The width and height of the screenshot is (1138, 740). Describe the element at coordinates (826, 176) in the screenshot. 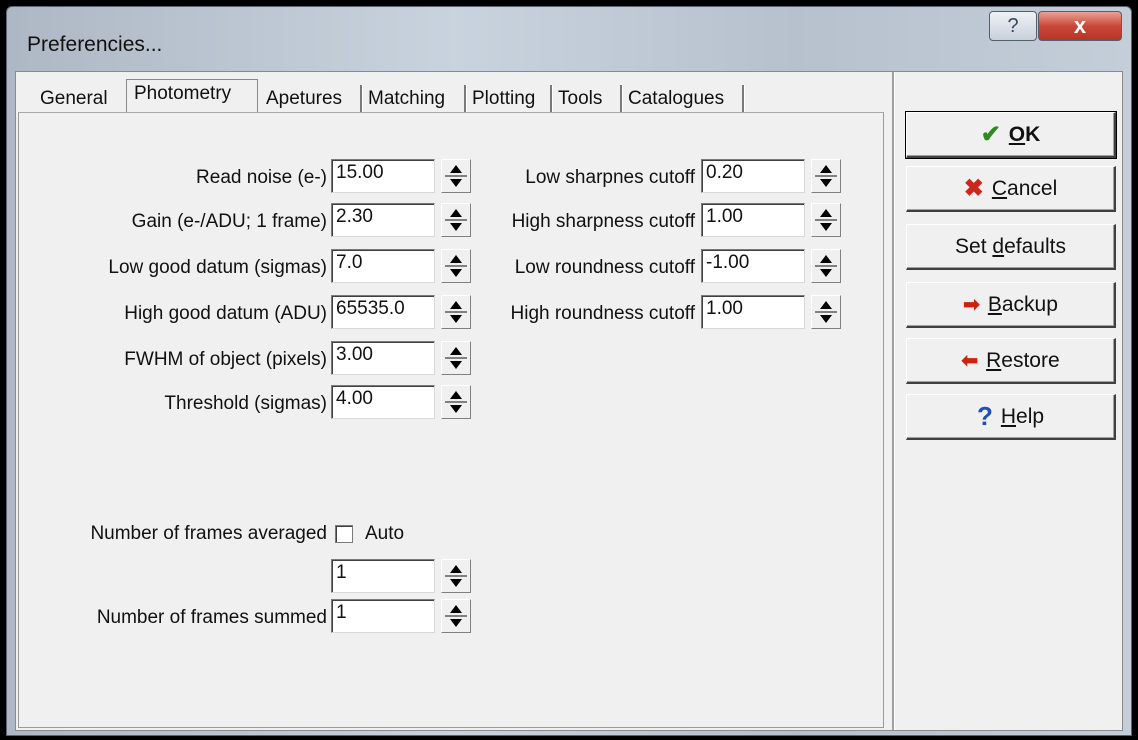

I see `low-sharpness-spinner` at that location.